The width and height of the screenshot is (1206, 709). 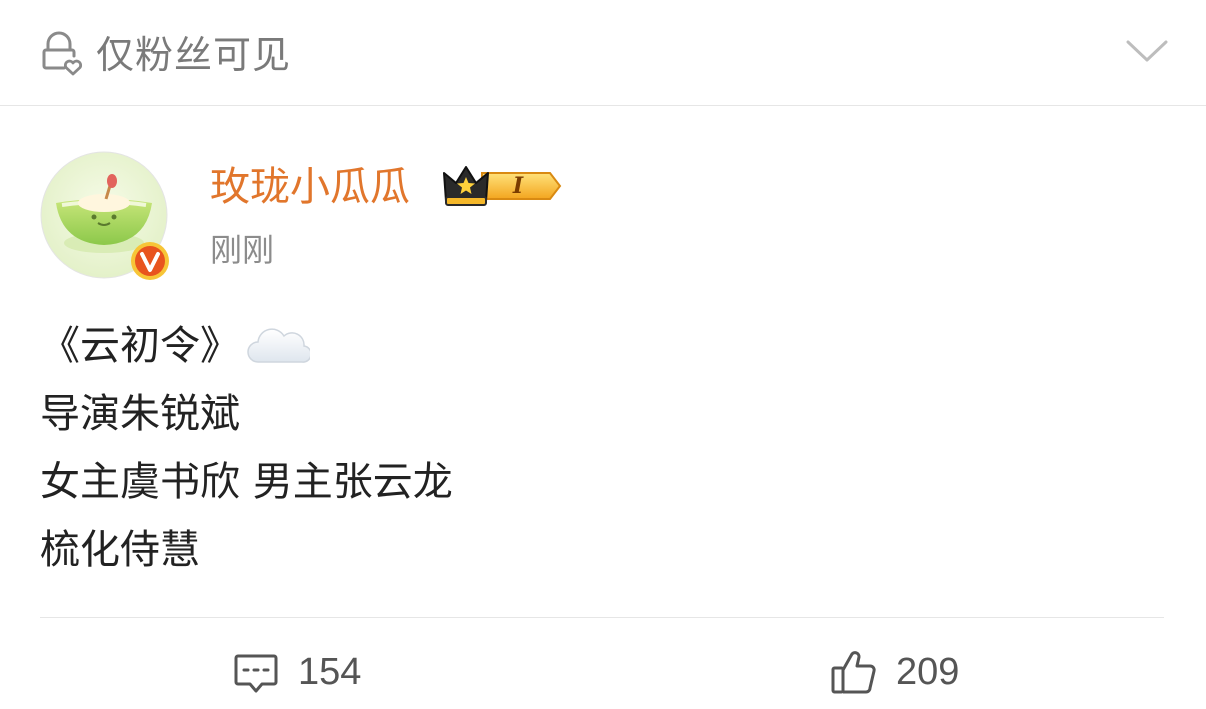 What do you see at coordinates (518, 186) in the screenshot?
I see `level-badge-text: I` at bounding box center [518, 186].